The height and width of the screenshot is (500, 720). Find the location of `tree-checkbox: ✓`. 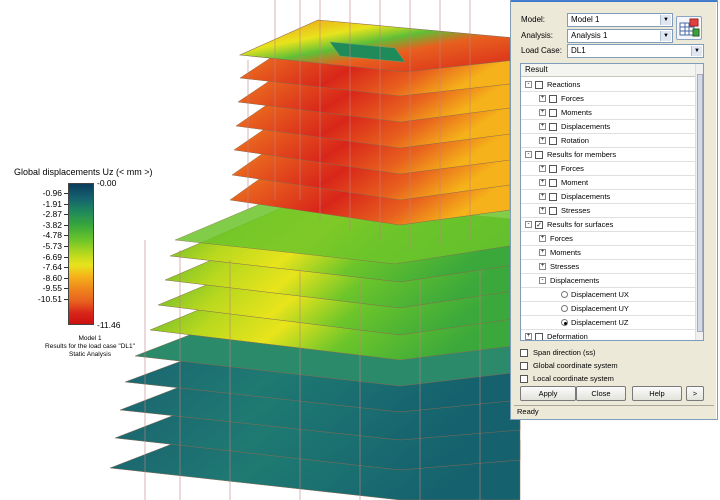

tree-checkbox: ✓ is located at coordinates (539, 225).